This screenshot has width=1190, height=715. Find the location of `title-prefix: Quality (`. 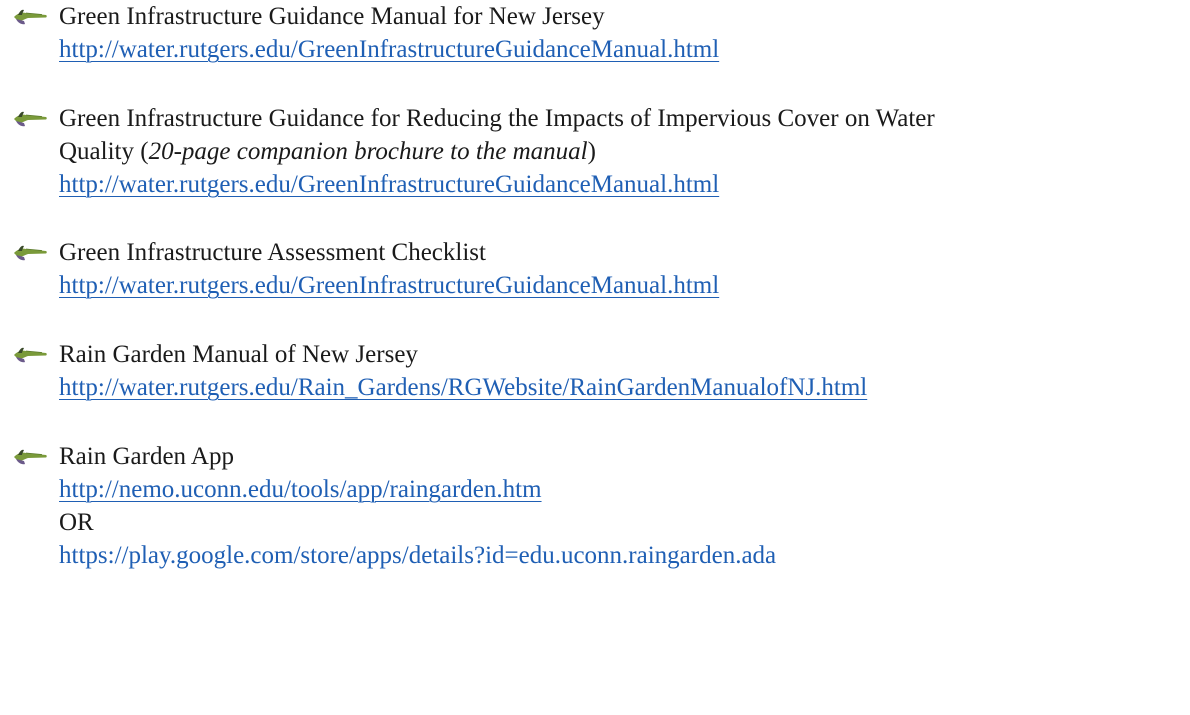

title-prefix: Quality ( is located at coordinates (104, 151).